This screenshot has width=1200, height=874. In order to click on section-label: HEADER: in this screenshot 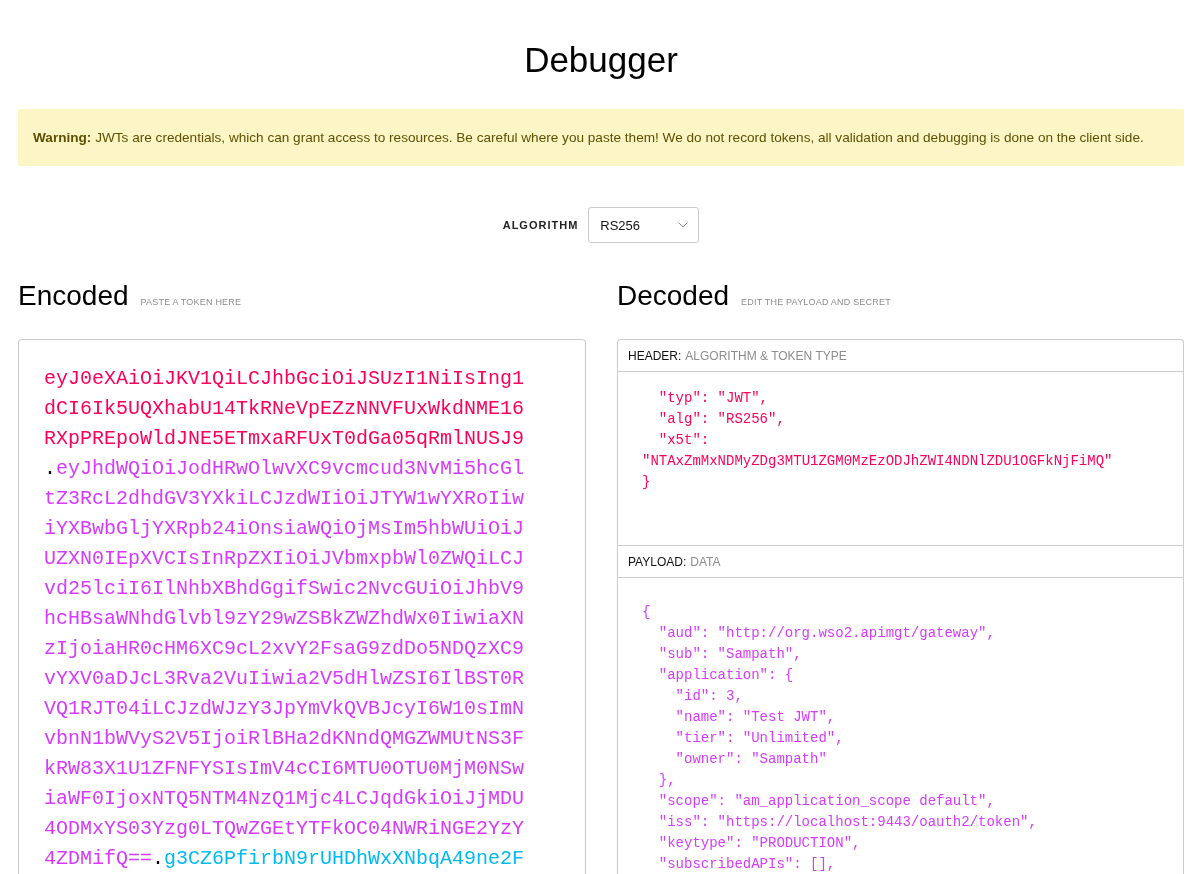, I will do `click(655, 355)`.